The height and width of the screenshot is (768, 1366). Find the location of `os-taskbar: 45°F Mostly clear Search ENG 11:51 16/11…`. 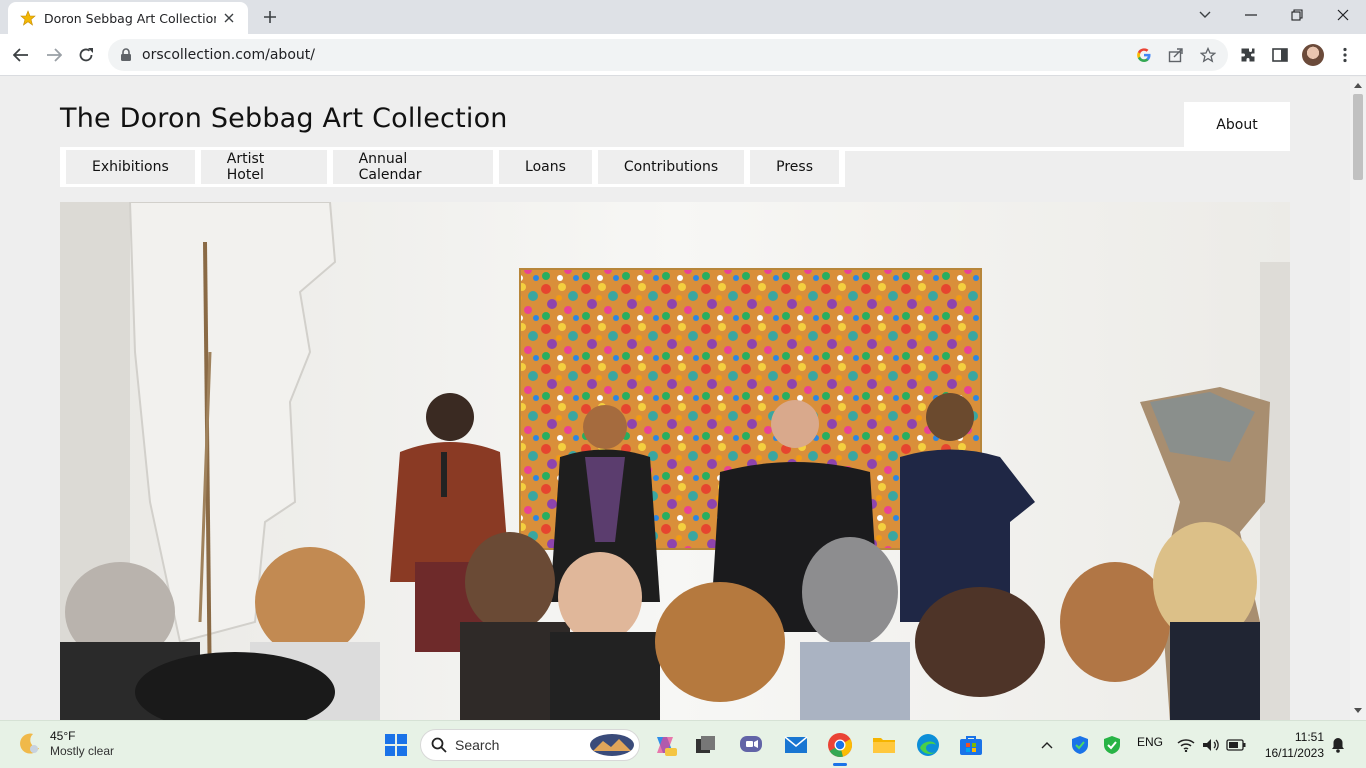

os-taskbar: 45°F Mostly clear Search ENG 11:51 16/11… is located at coordinates (683, 744).